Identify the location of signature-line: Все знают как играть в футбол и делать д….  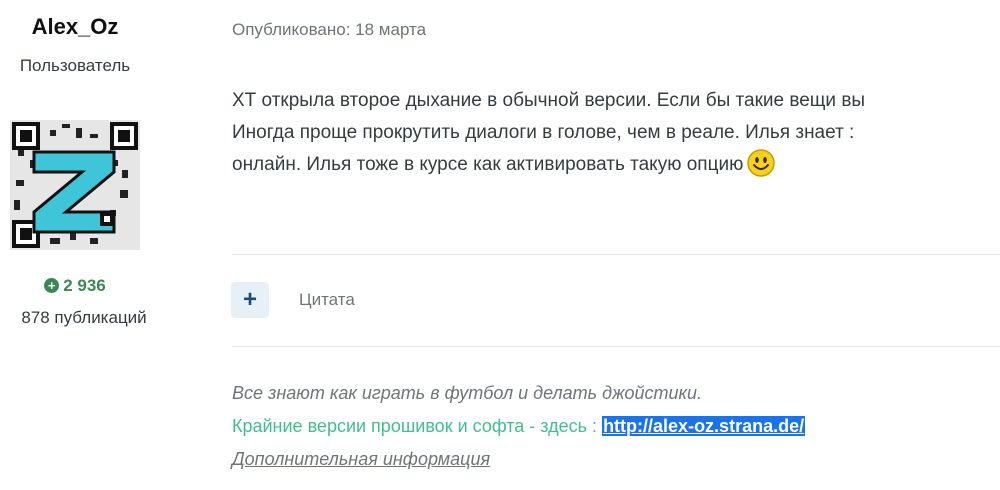
(467, 393).